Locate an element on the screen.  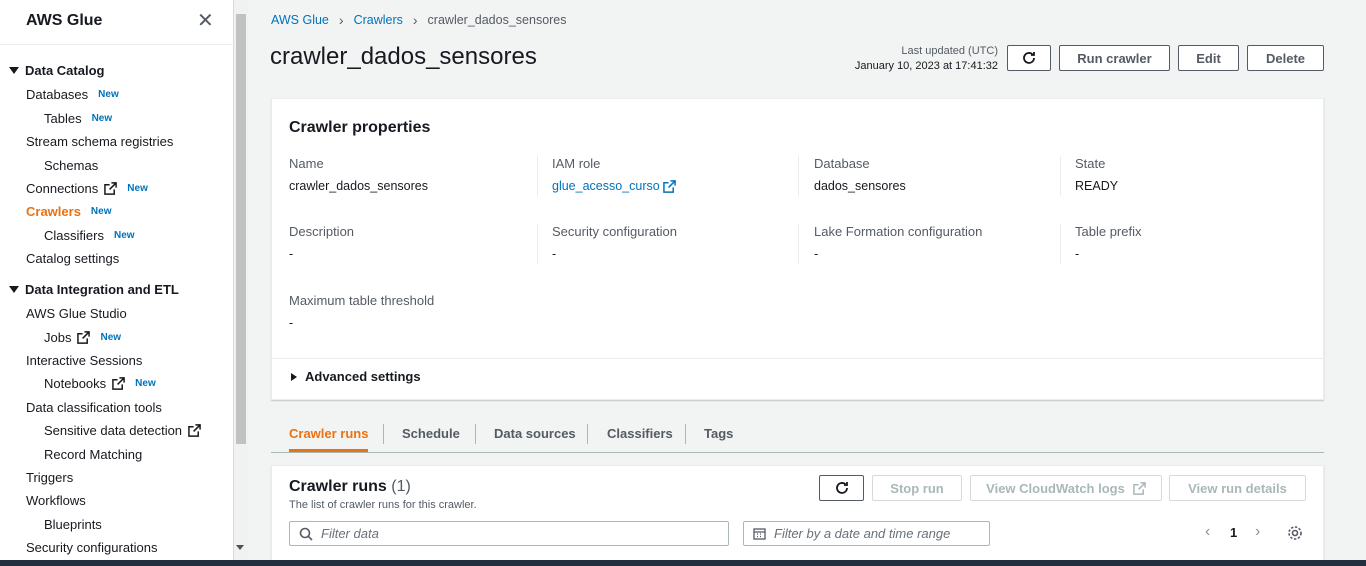
sidebar-item-catalog-settings: Catalog settings is located at coordinates (72, 258).